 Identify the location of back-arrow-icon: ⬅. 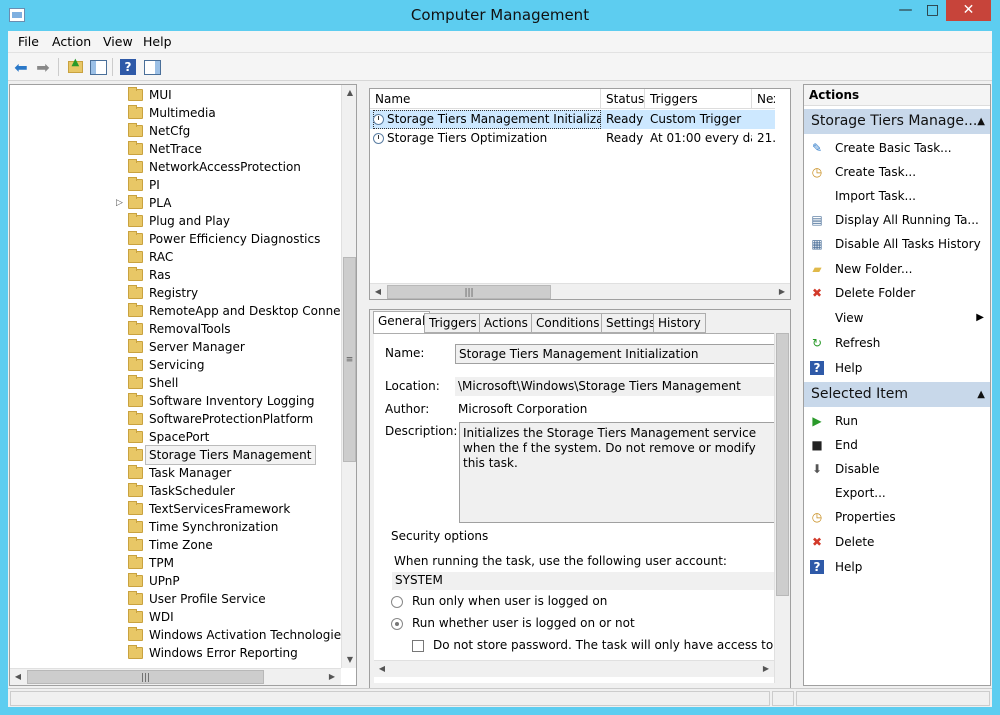
(21, 67).